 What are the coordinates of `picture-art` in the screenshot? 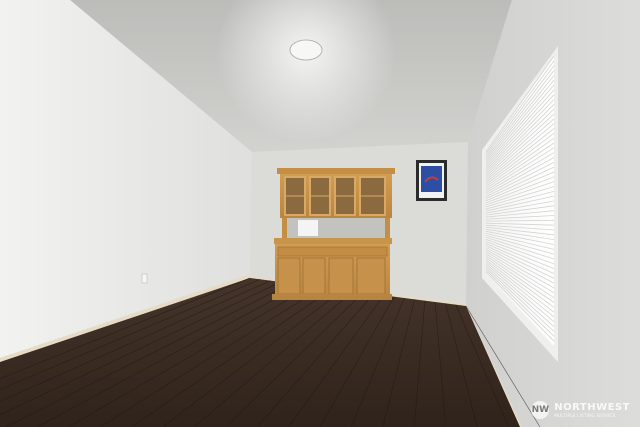 It's located at (431, 179).